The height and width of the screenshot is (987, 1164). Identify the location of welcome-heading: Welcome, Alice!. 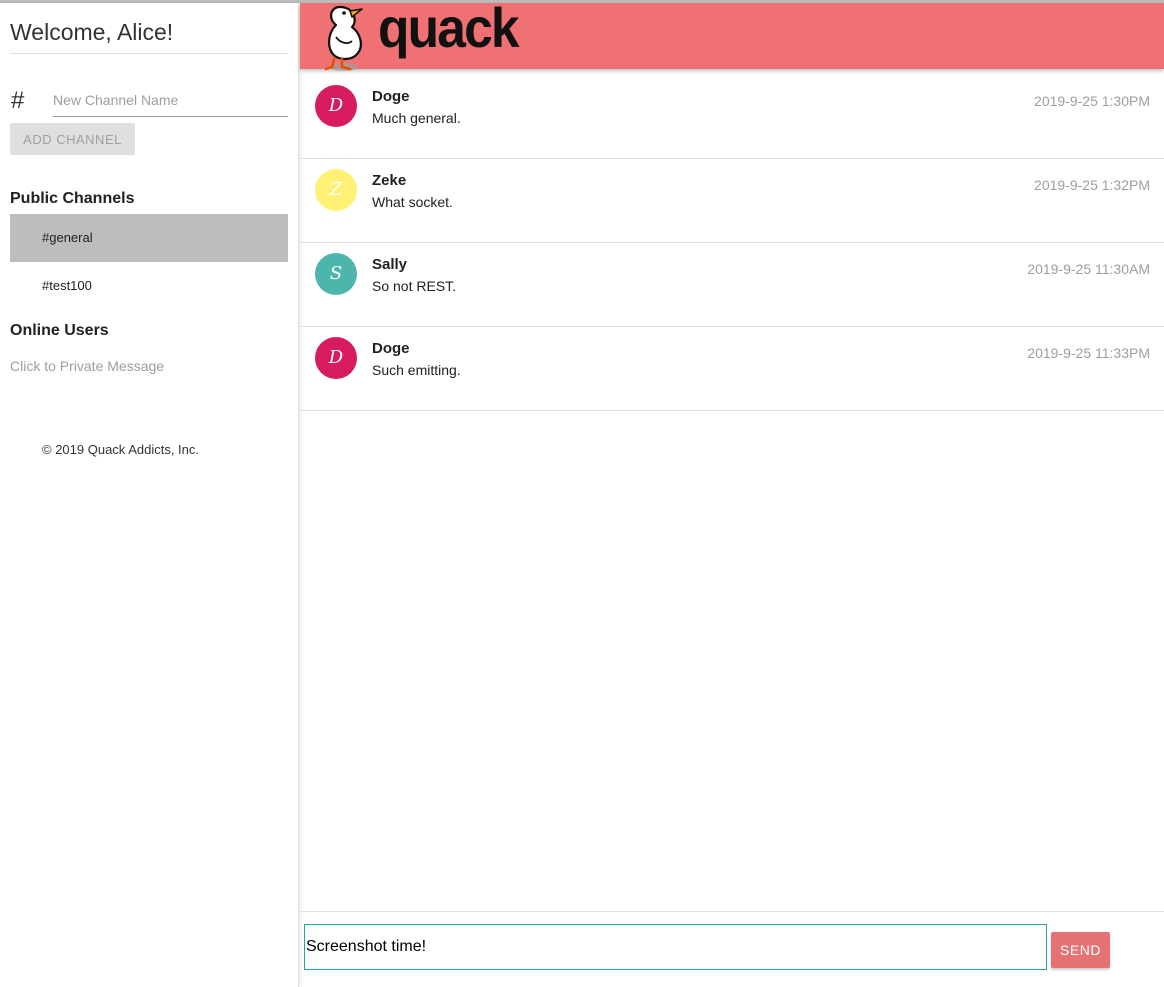
(149, 36).